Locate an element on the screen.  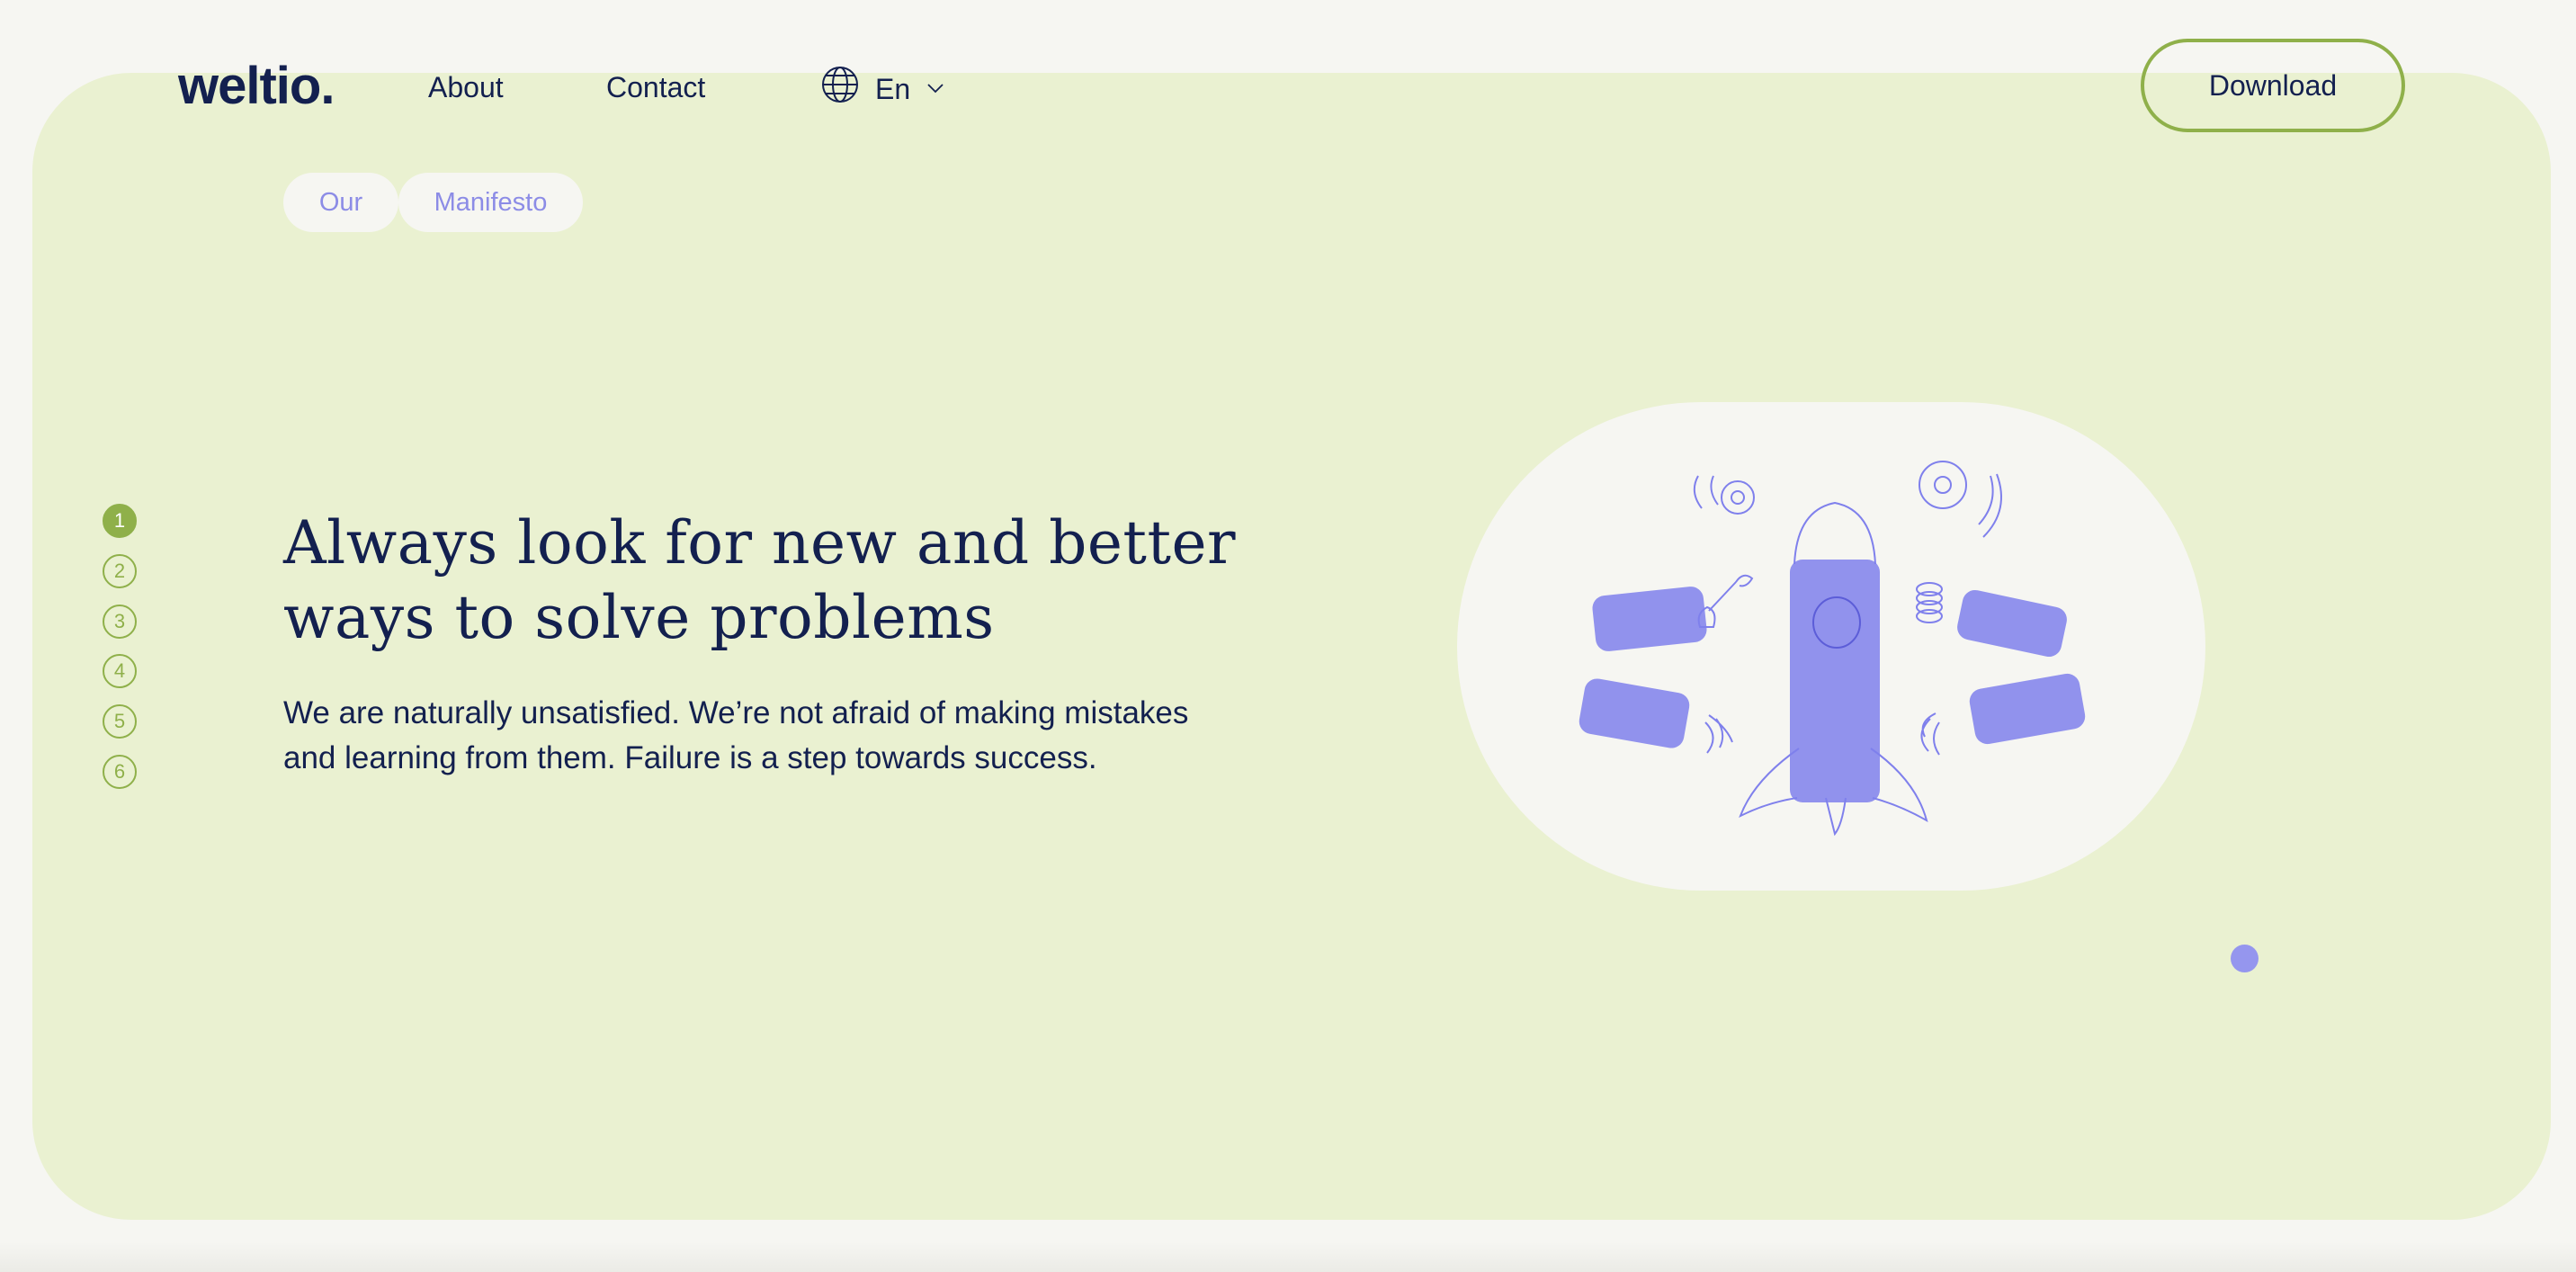
nav-about-link: About is located at coordinates (466, 87).